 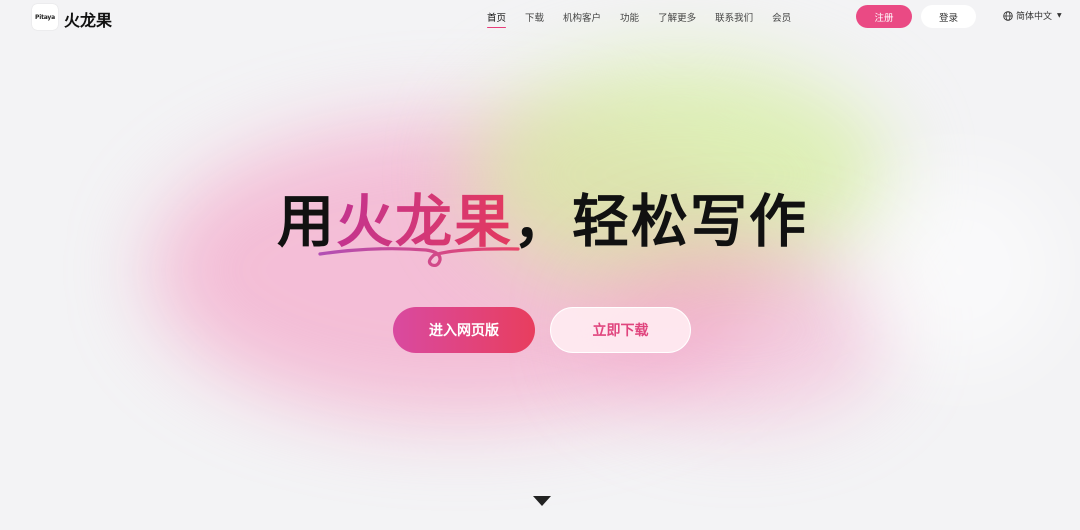 I want to click on language-selector: 简体中文 ▼, so click(x=1032, y=15).